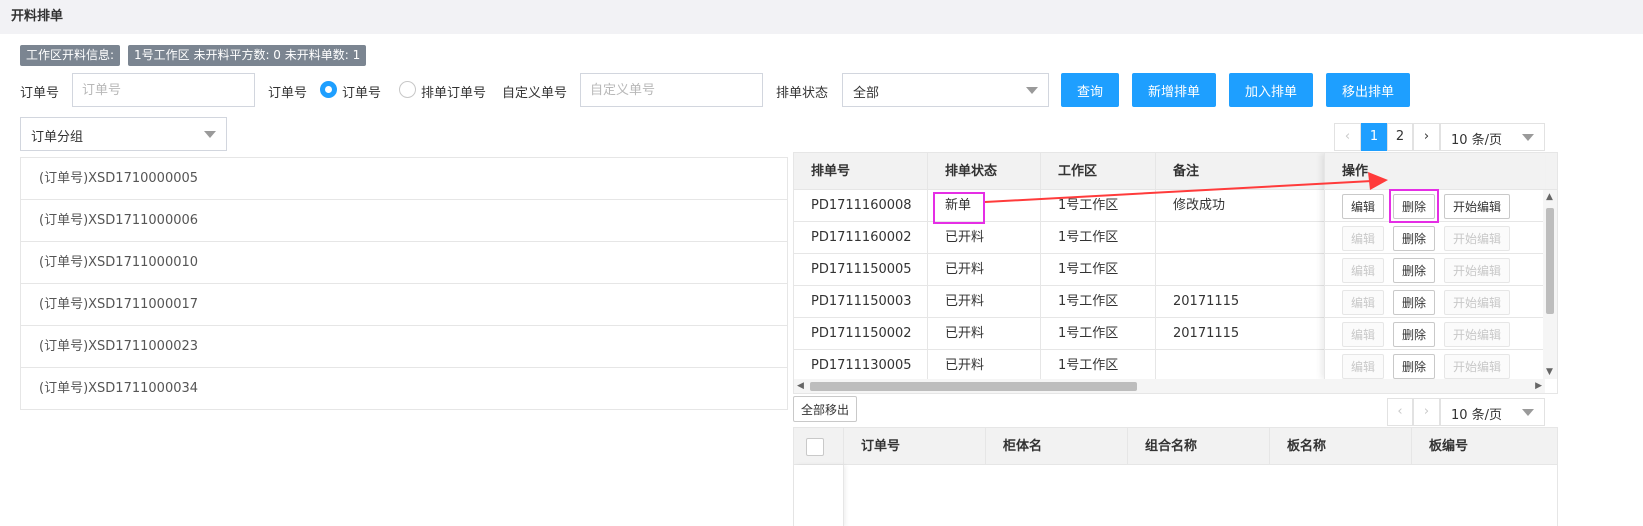 The height and width of the screenshot is (526, 1643). I want to click on remove-all-button: 全部移出, so click(825, 409).